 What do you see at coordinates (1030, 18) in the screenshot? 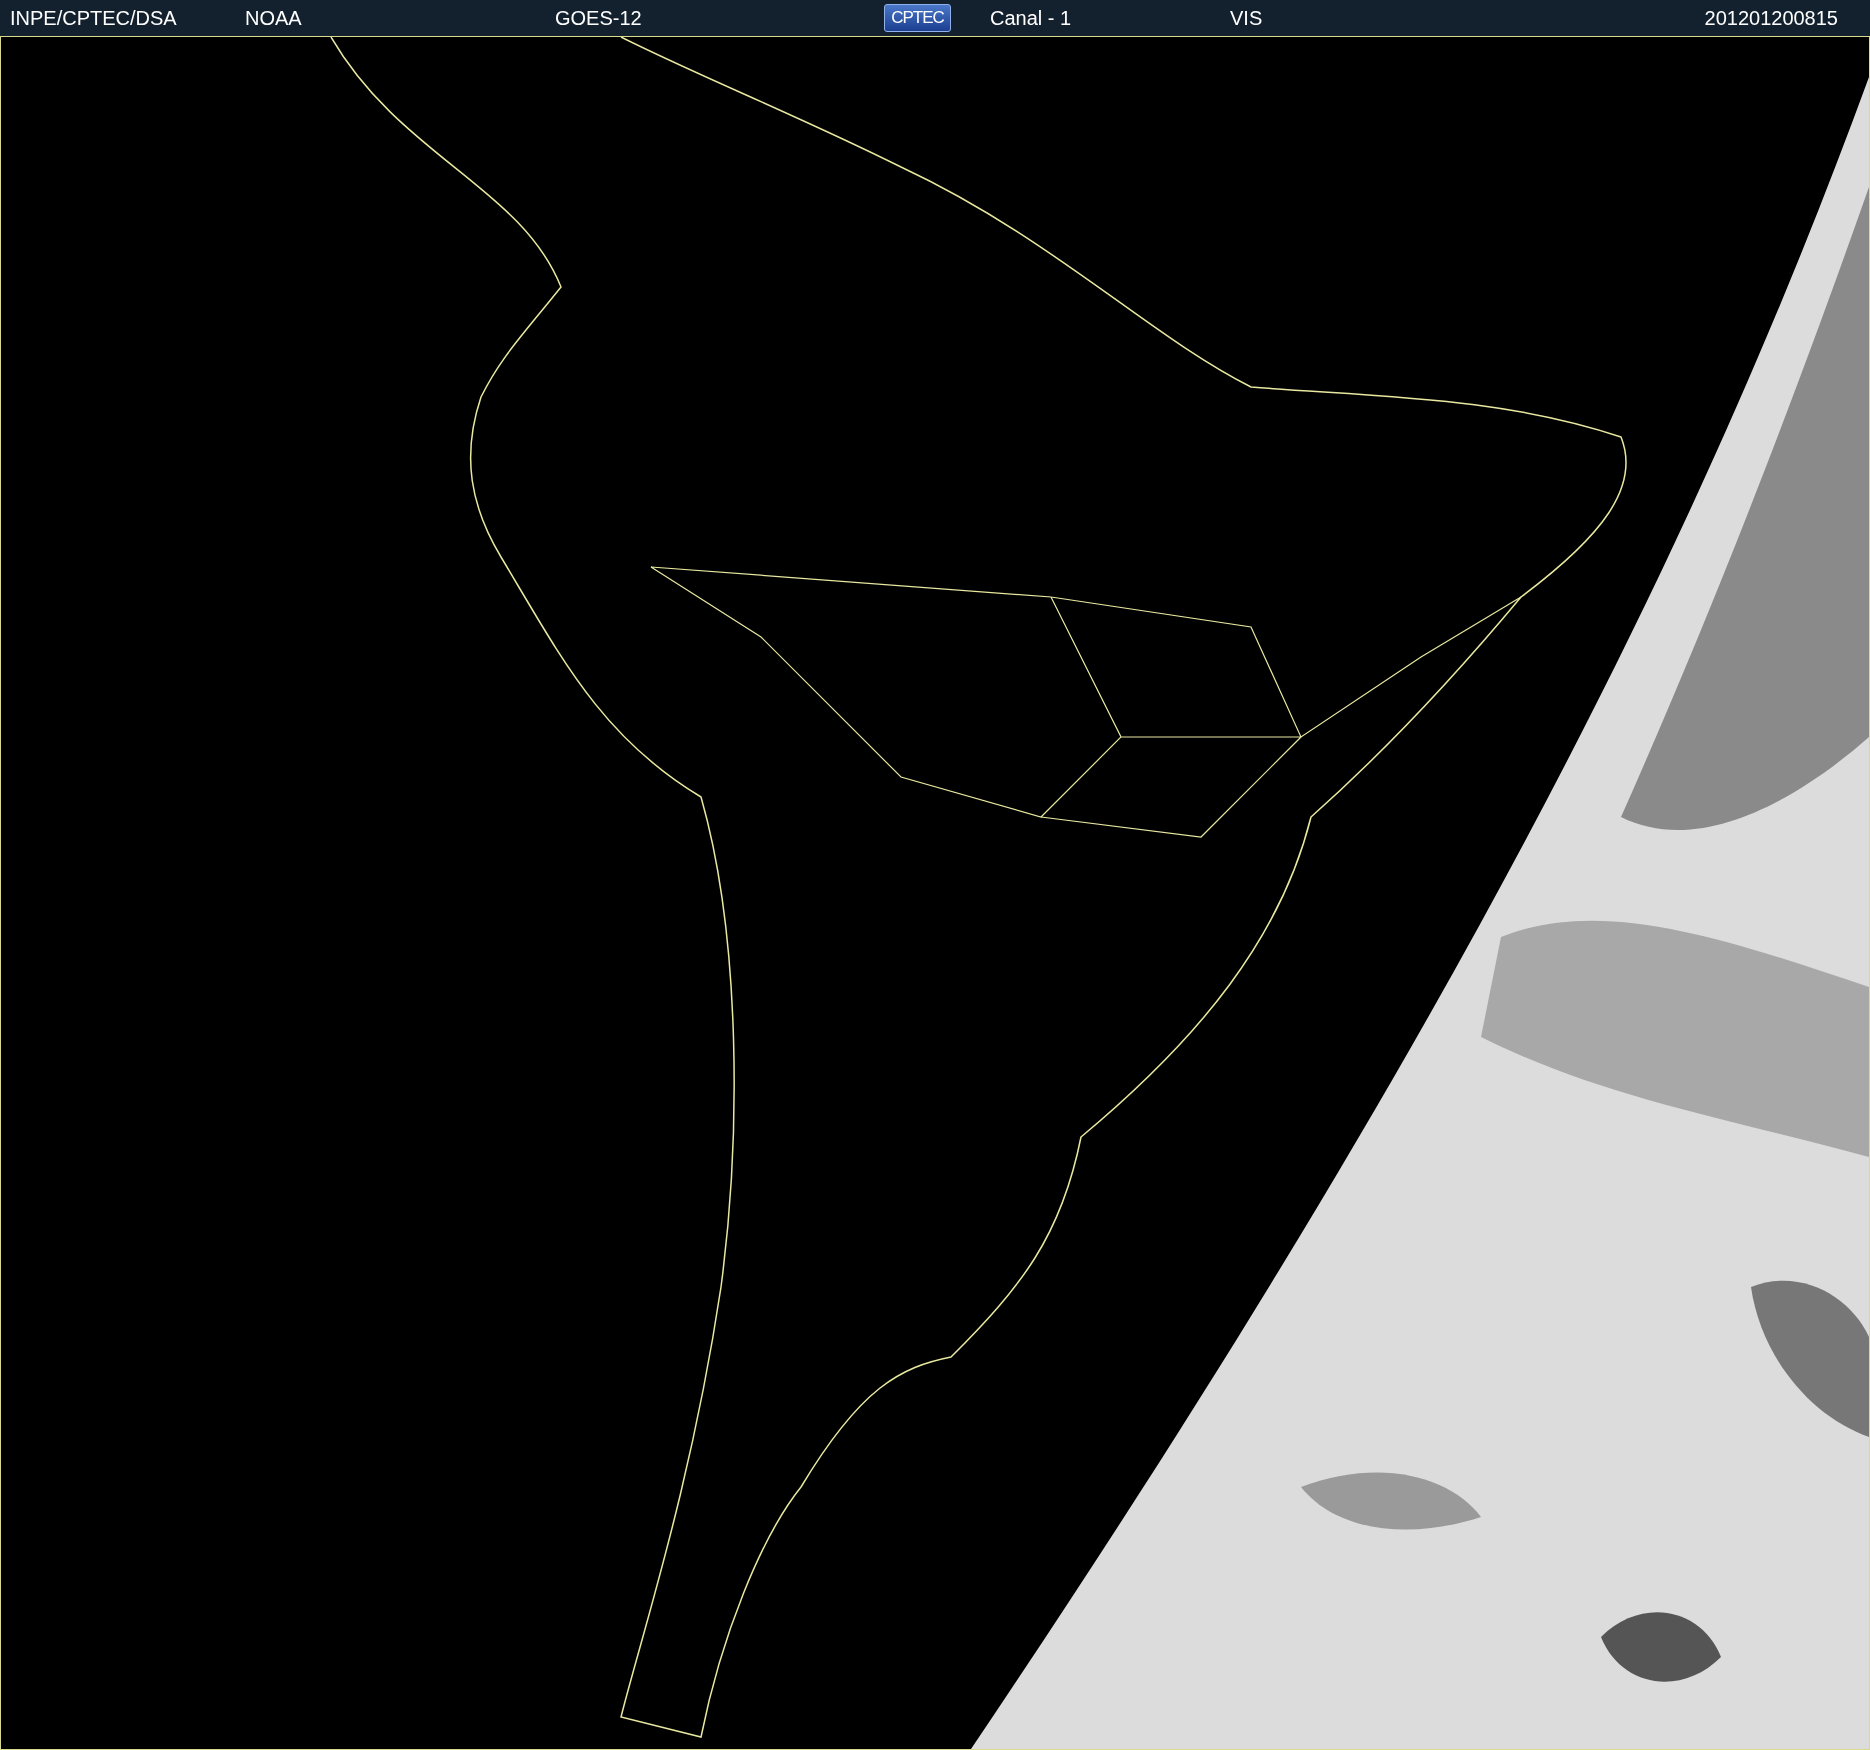
I see `header-text: Canal - 1` at bounding box center [1030, 18].